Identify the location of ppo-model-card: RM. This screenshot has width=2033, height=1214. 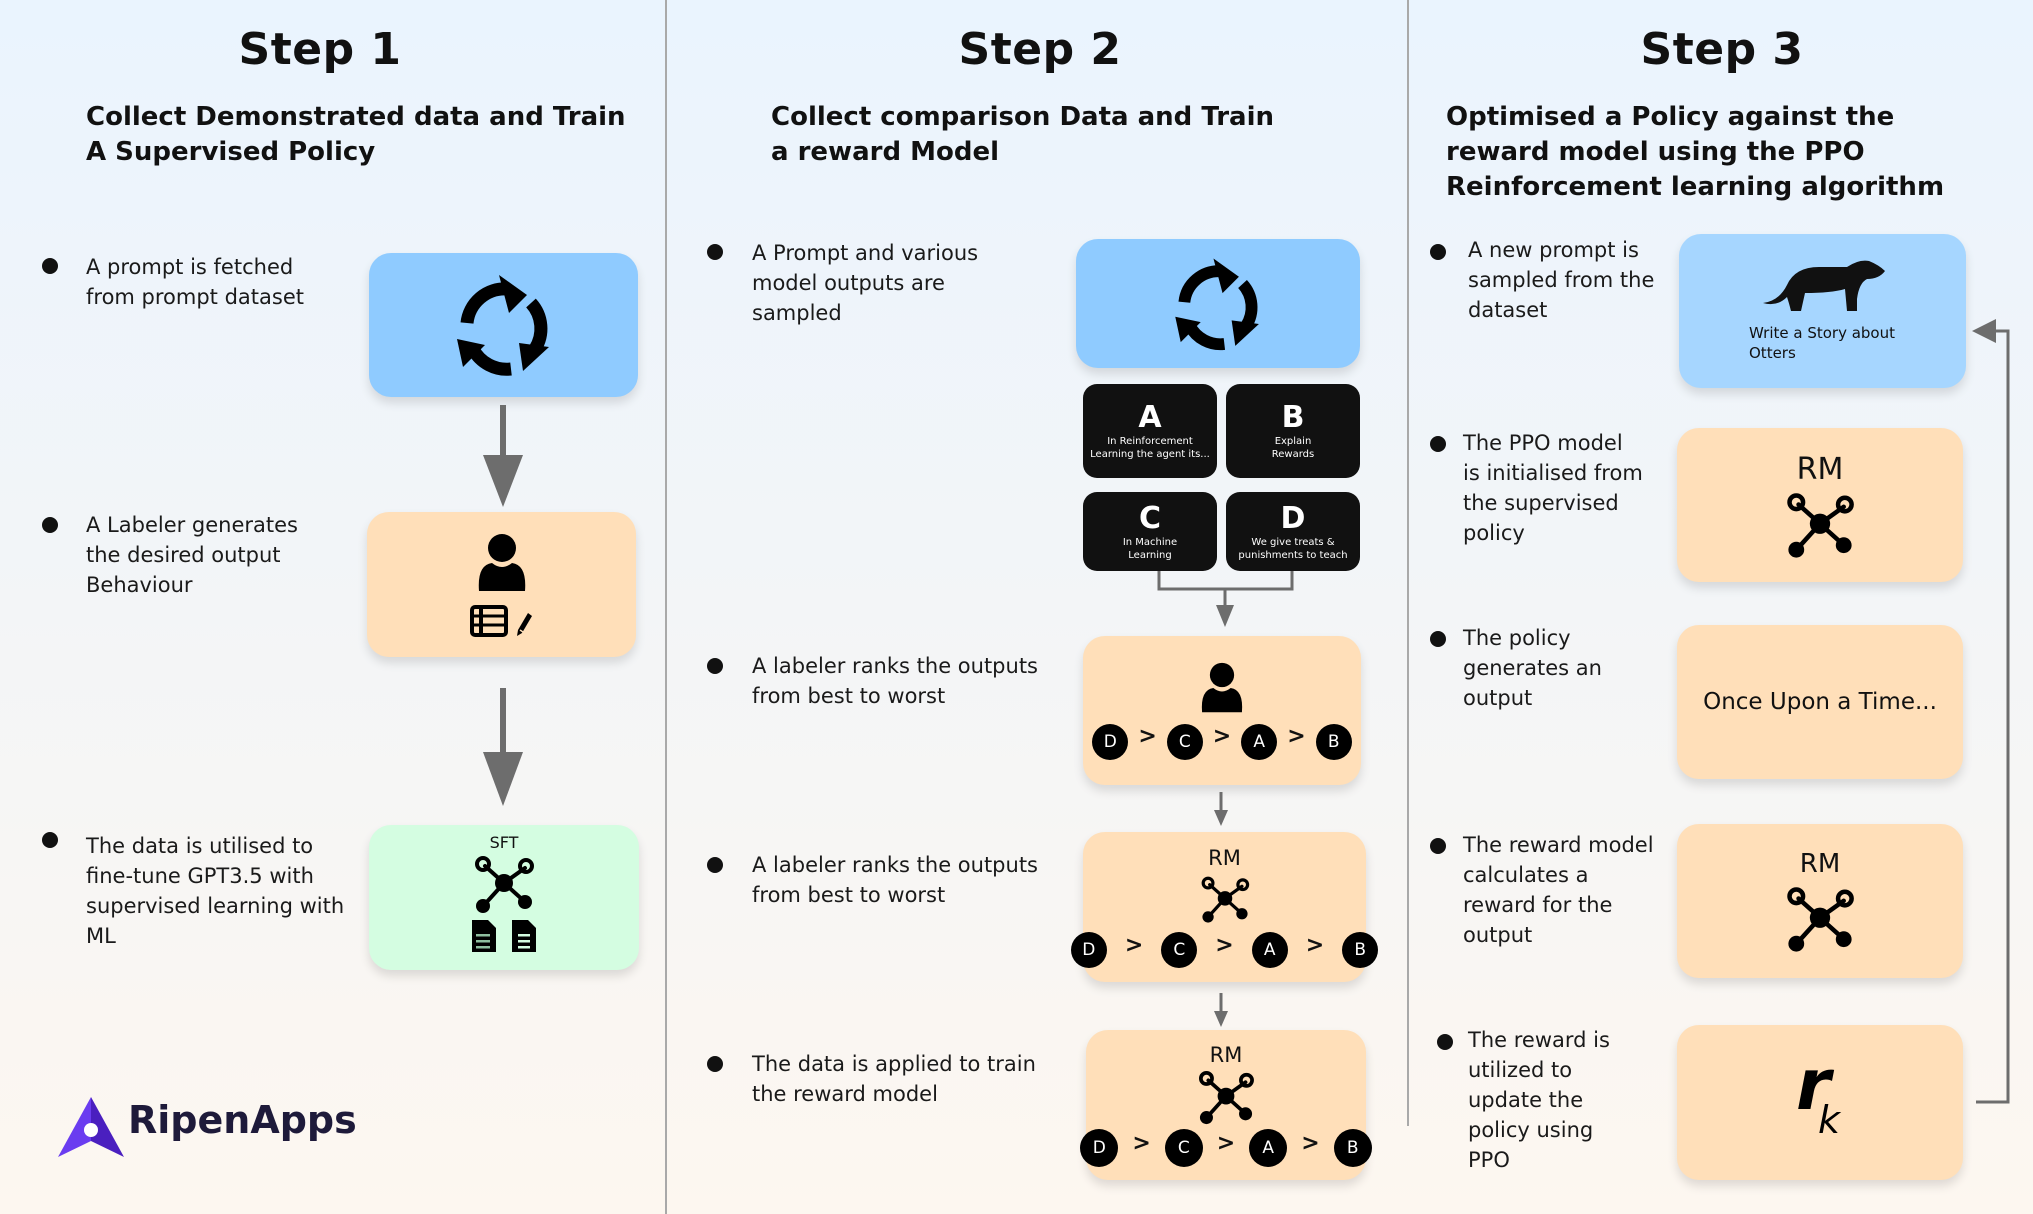
(1820, 505).